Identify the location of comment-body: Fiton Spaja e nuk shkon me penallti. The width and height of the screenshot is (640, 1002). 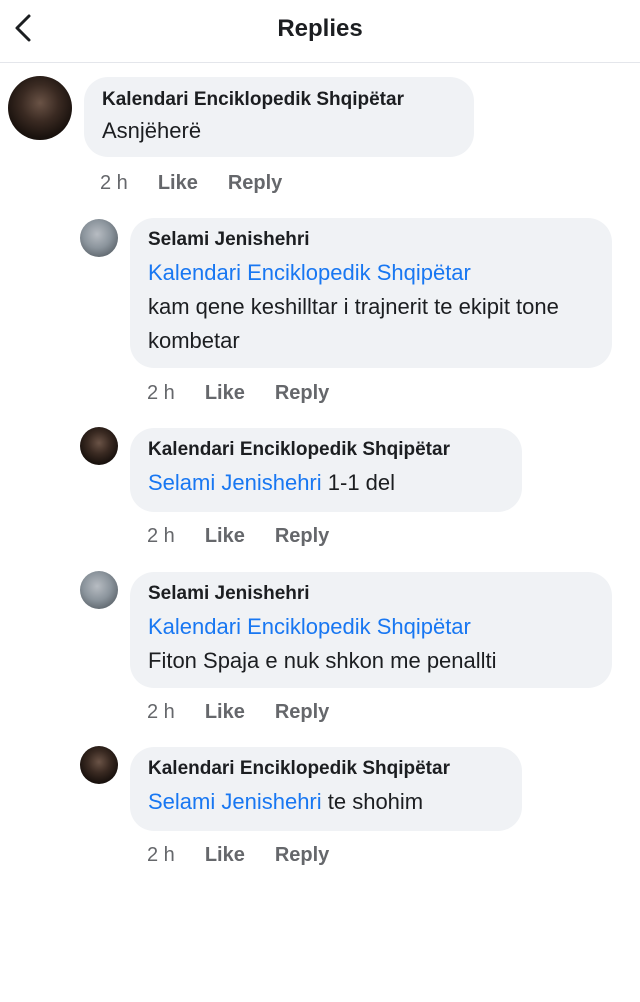
(322, 660).